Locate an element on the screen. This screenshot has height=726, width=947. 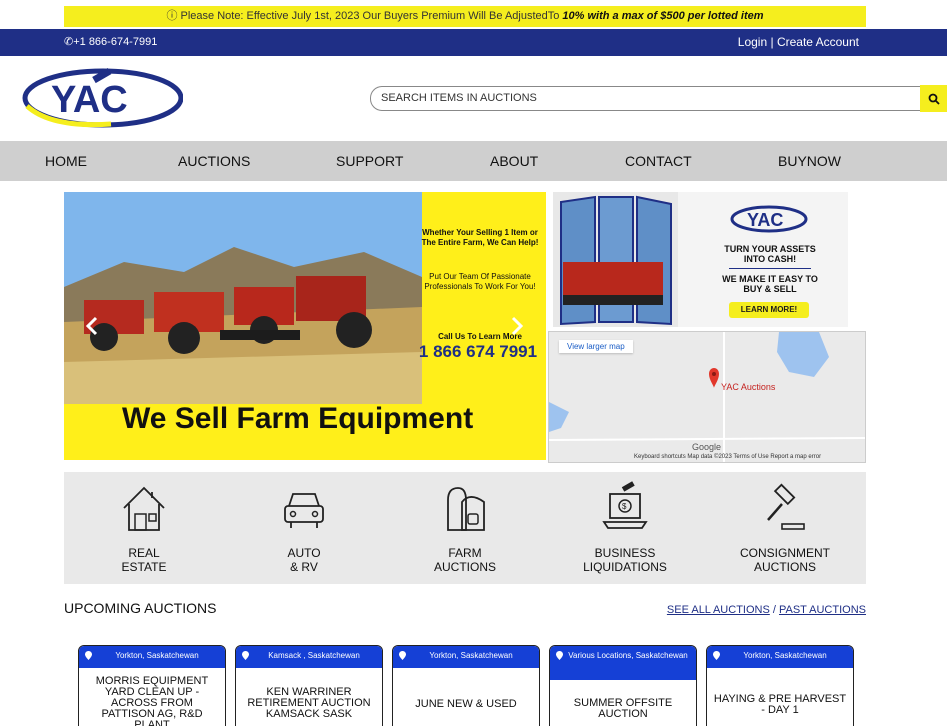
auction-title: SUMMER OFFSITE AUCTION is located at coordinates (623, 708).